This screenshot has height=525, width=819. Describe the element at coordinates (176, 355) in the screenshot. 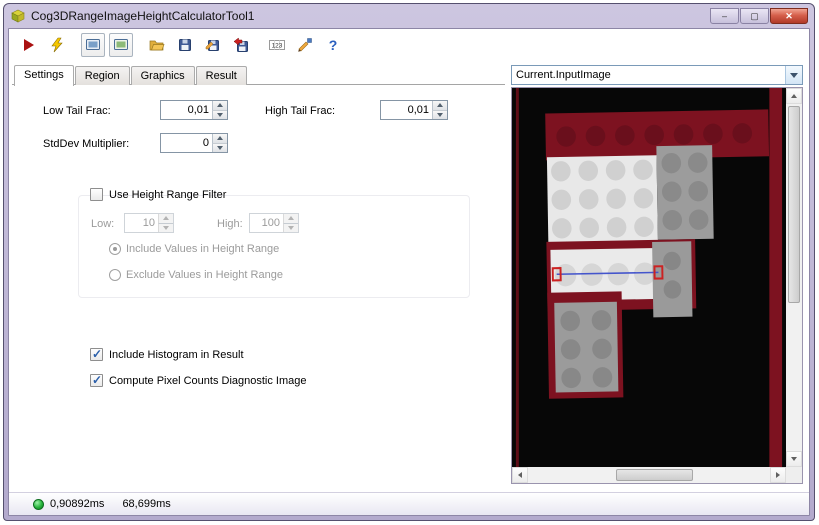

I see `include-histogram-label: Include Histogram in Result` at that location.